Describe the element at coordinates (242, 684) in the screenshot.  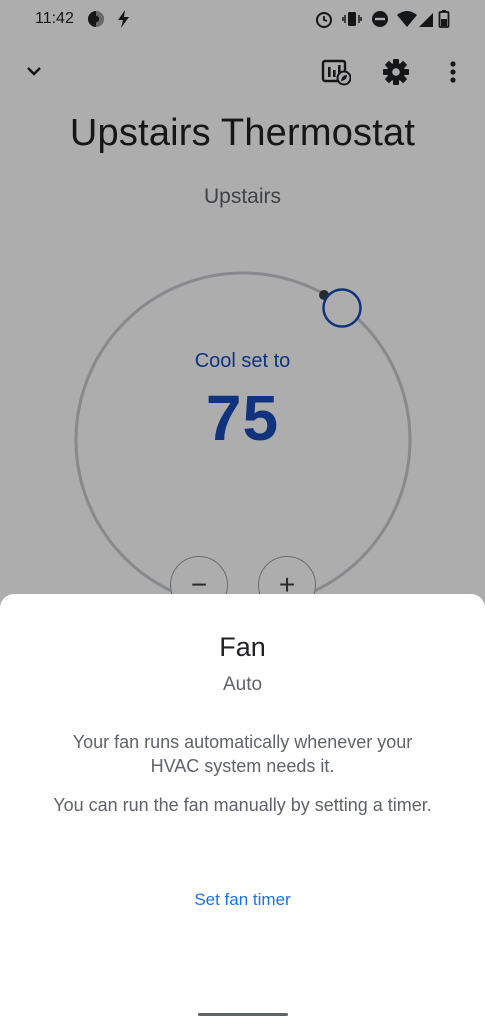
I see `fan-status: Auto` at that location.